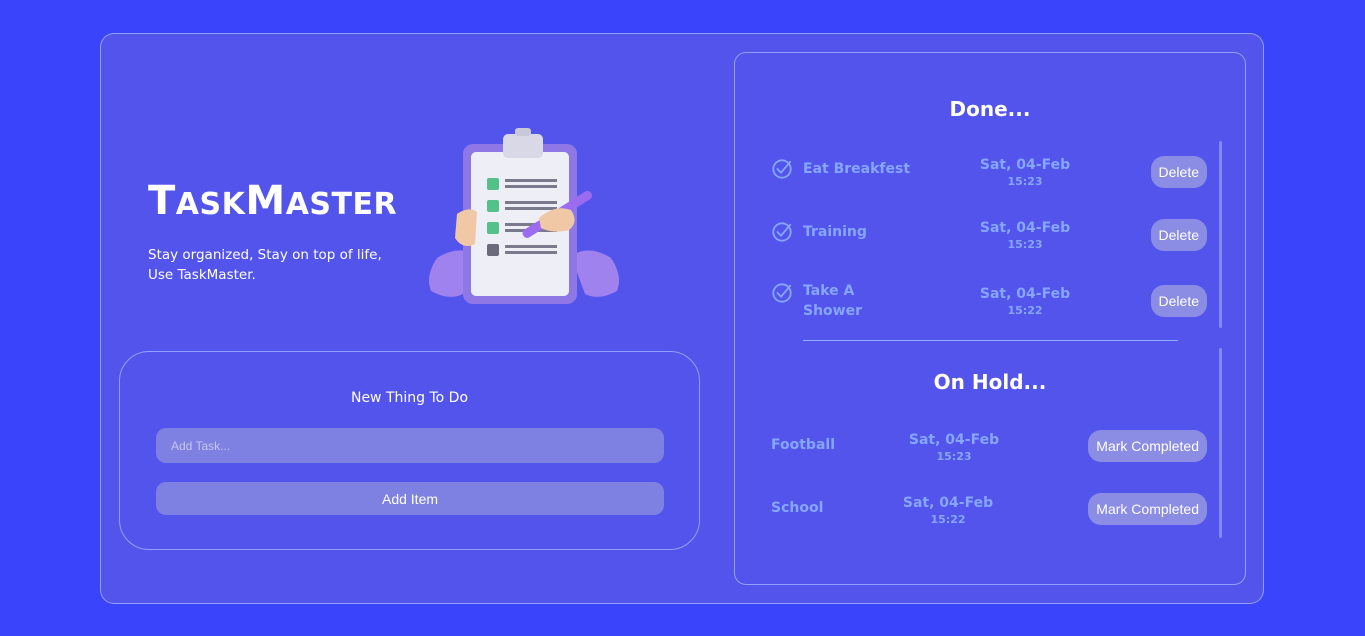  What do you see at coordinates (341, 204) in the screenshot?
I see `brand-aster: ASTER` at bounding box center [341, 204].